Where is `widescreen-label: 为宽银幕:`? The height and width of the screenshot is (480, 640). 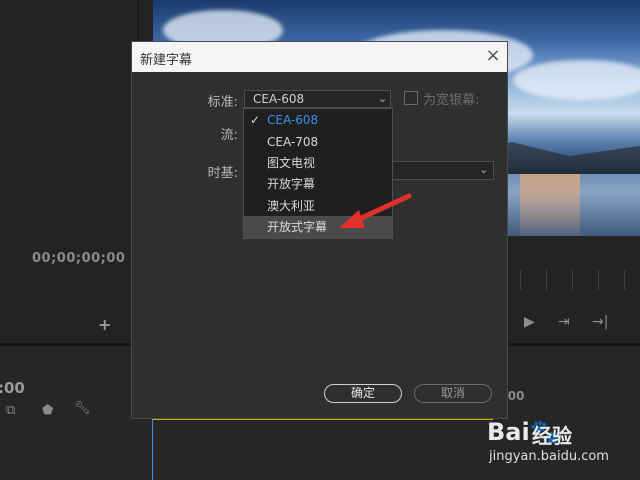
widescreen-label: 为宽银幕: is located at coordinates (451, 100).